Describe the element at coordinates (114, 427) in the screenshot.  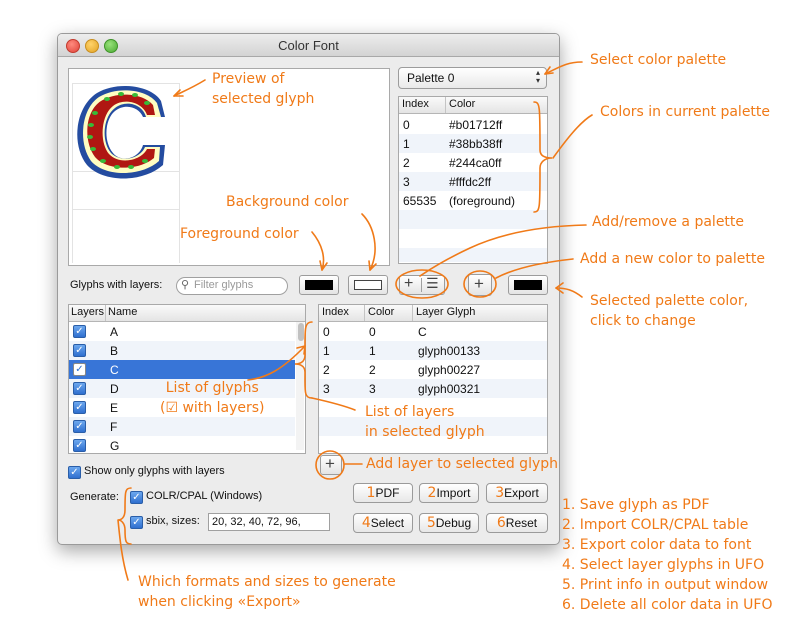
I see `glyph-name: F` at that location.